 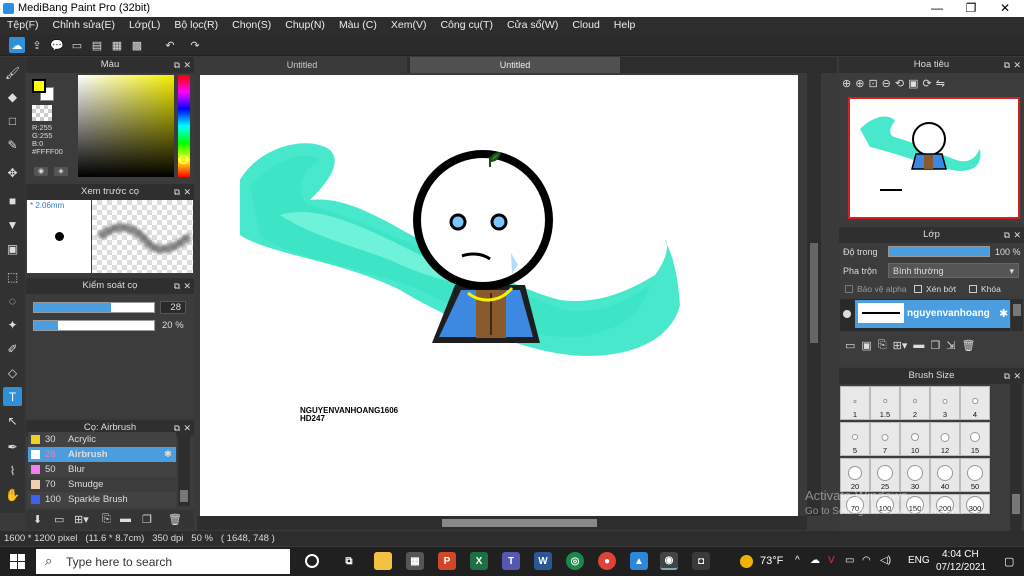 I want to click on hand-tool-icon: ✋, so click(x=12, y=494).